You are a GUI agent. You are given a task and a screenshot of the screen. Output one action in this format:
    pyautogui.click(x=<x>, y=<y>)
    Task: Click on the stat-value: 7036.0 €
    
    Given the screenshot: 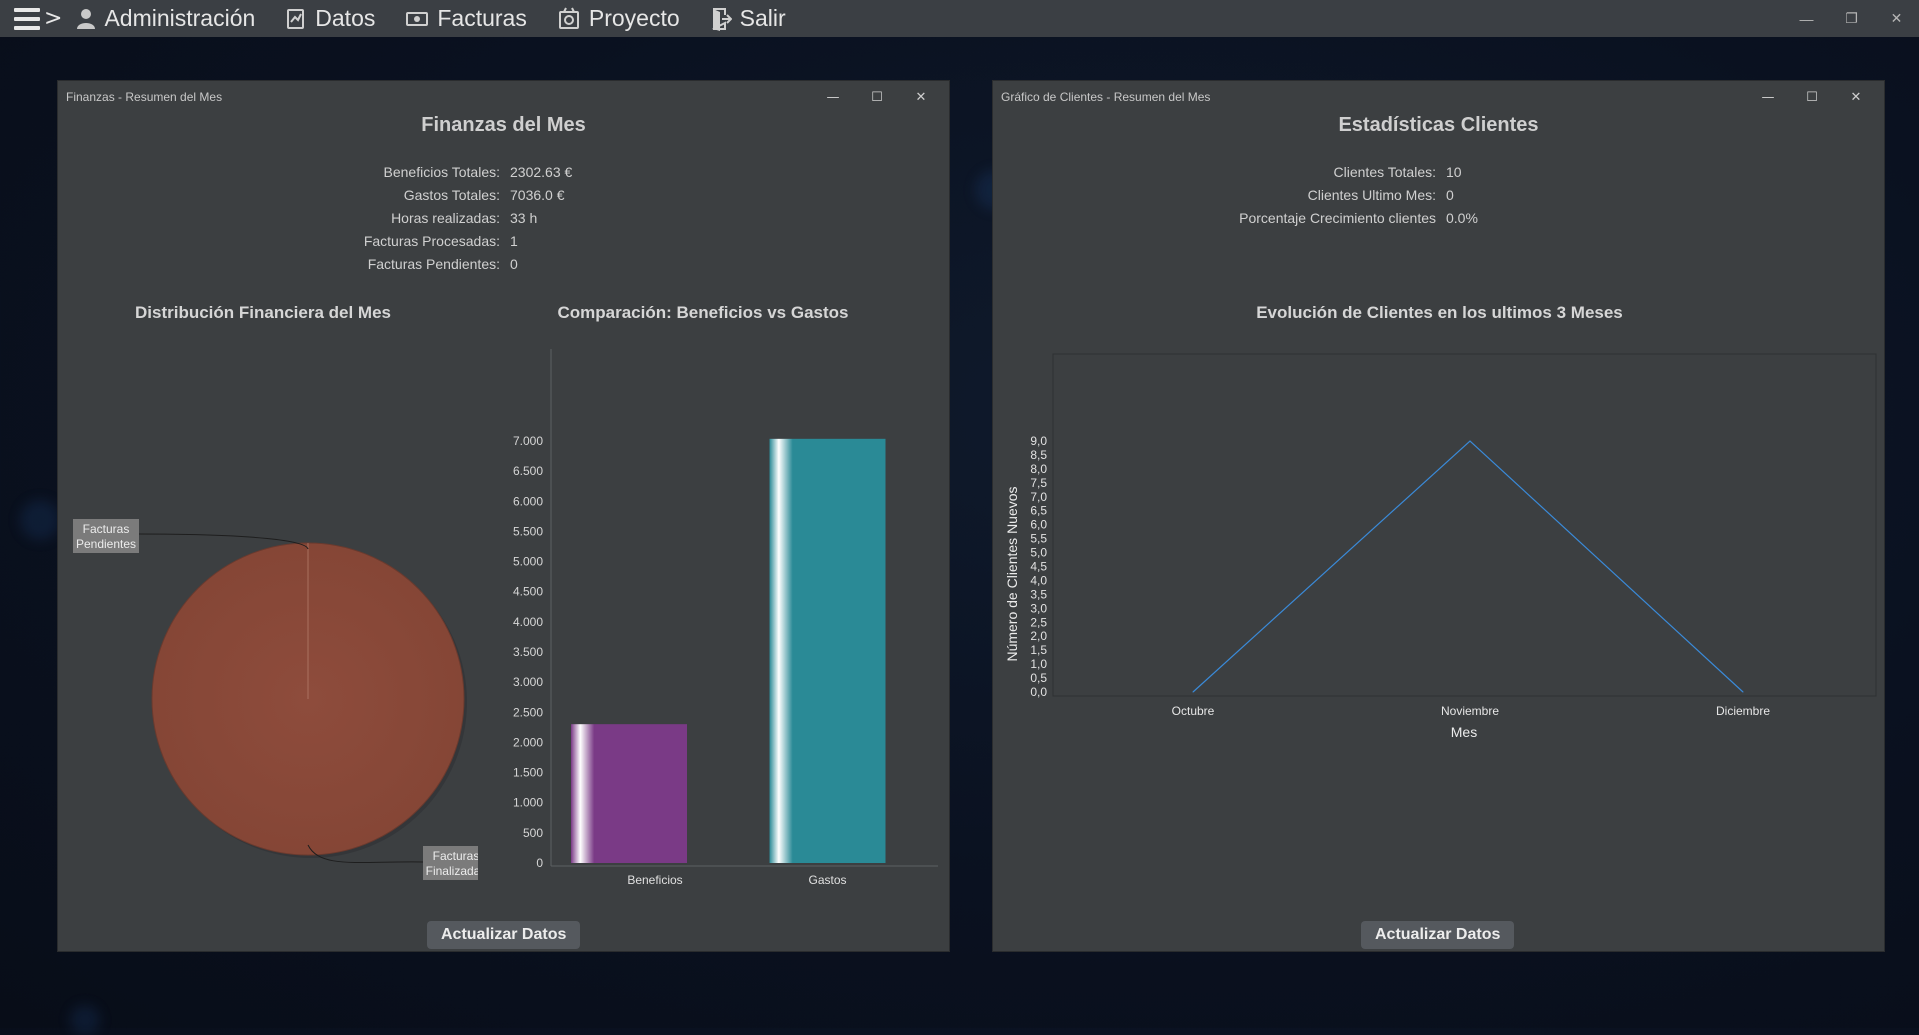 What is the action you would take?
    pyautogui.click(x=537, y=195)
    